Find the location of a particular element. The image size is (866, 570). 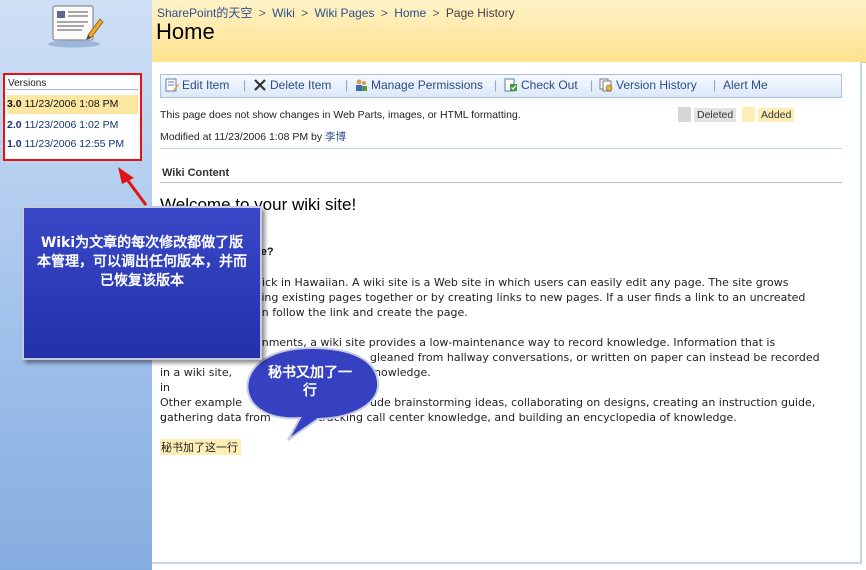

red-arrow-icon is located at coordinates (133, 186).